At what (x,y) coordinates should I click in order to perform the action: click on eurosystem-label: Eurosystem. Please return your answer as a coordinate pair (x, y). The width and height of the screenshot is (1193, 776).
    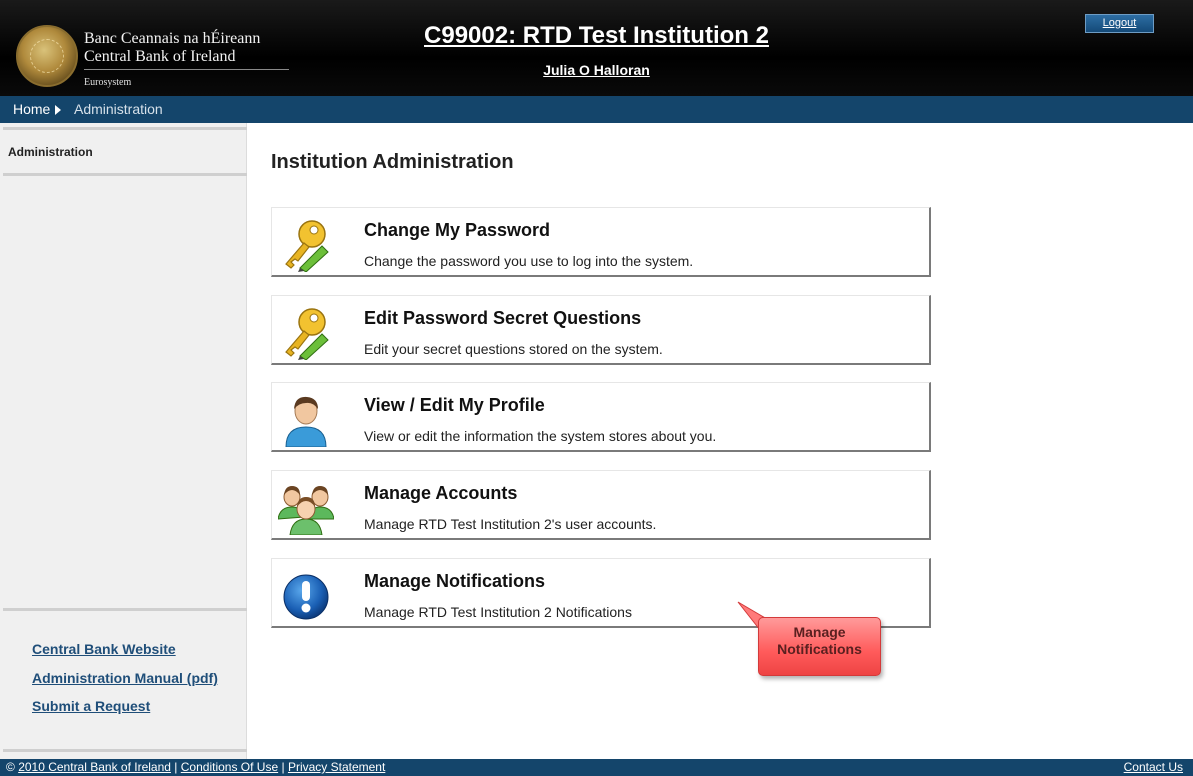
    Looking at the image, I should click on (108, 82).